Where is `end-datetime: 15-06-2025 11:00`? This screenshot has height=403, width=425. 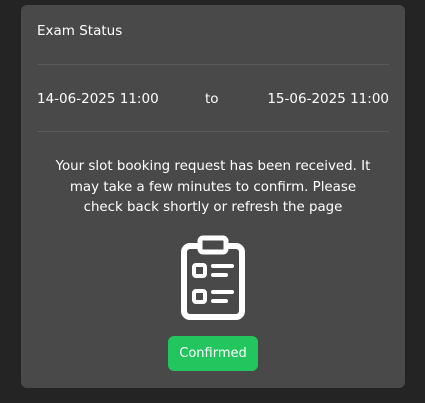
end-datetime: 15-06-2025 11:00 is located at coordinates (328, 99).